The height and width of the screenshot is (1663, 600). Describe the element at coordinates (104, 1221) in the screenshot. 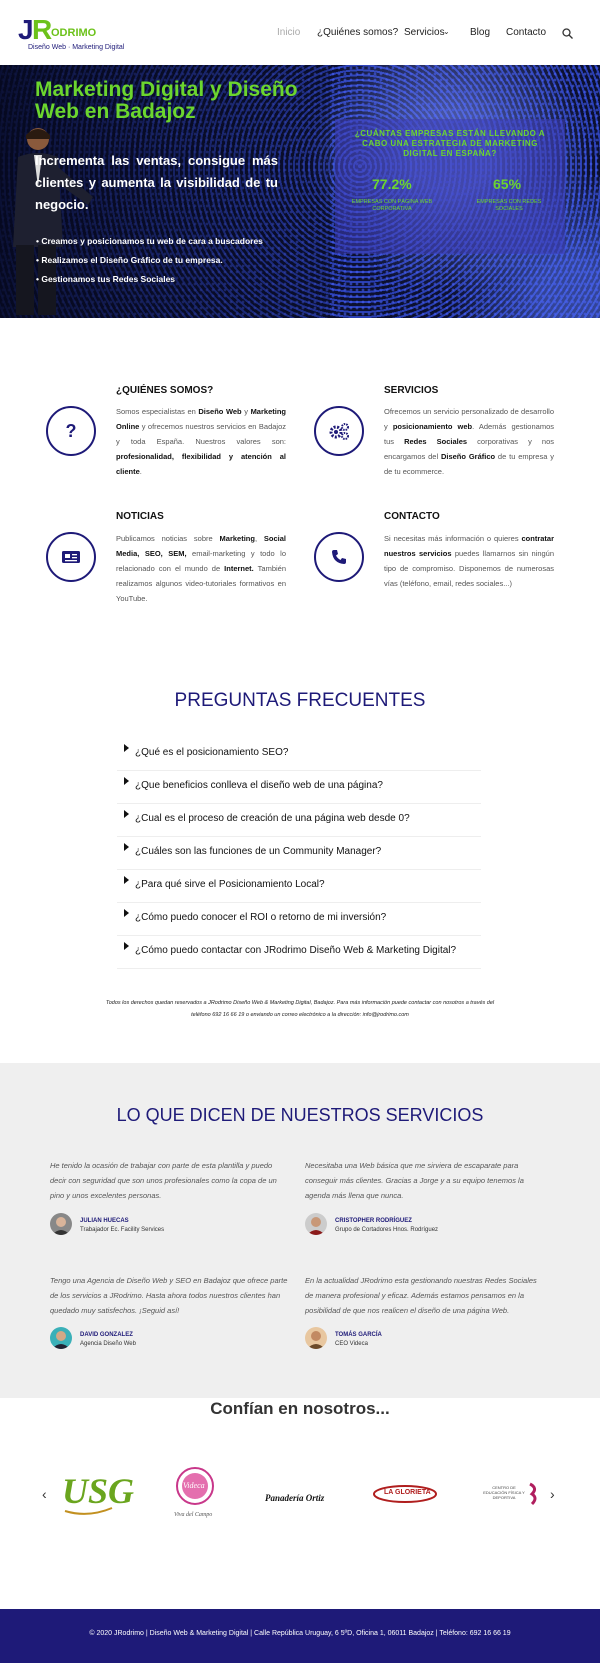

I see `testimonial-name: JULIAN HUECAS` at that location.